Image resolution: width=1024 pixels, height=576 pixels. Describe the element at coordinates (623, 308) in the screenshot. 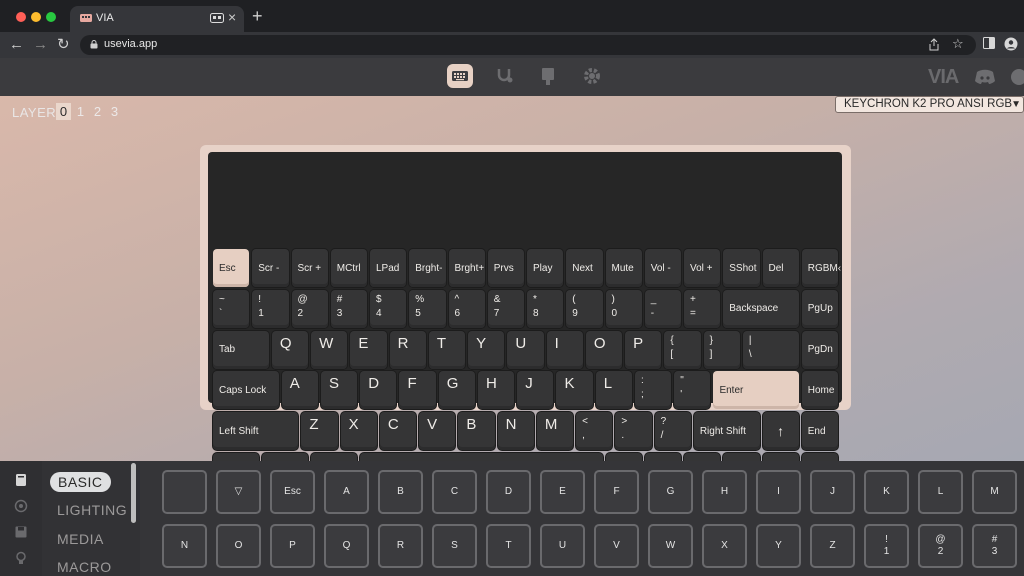

I see `key: ) 0` at that location.